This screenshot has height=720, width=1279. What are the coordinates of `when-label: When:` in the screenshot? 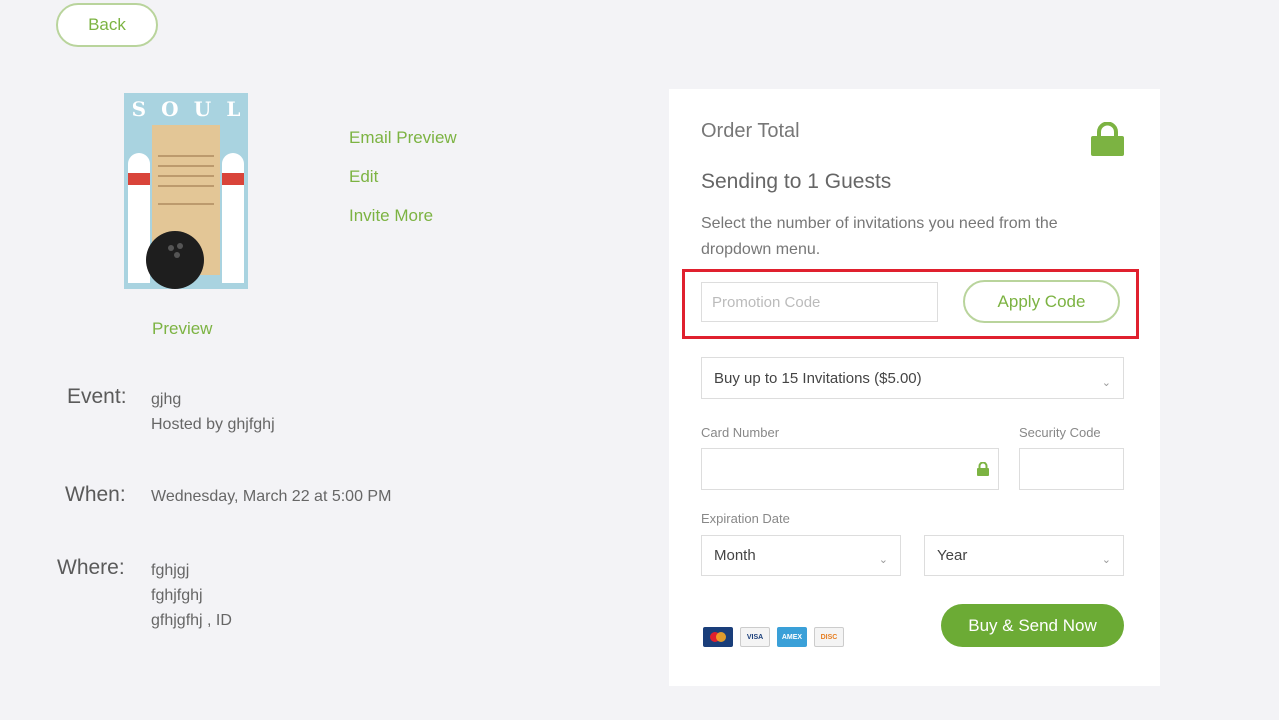 It's located at (95, 494).